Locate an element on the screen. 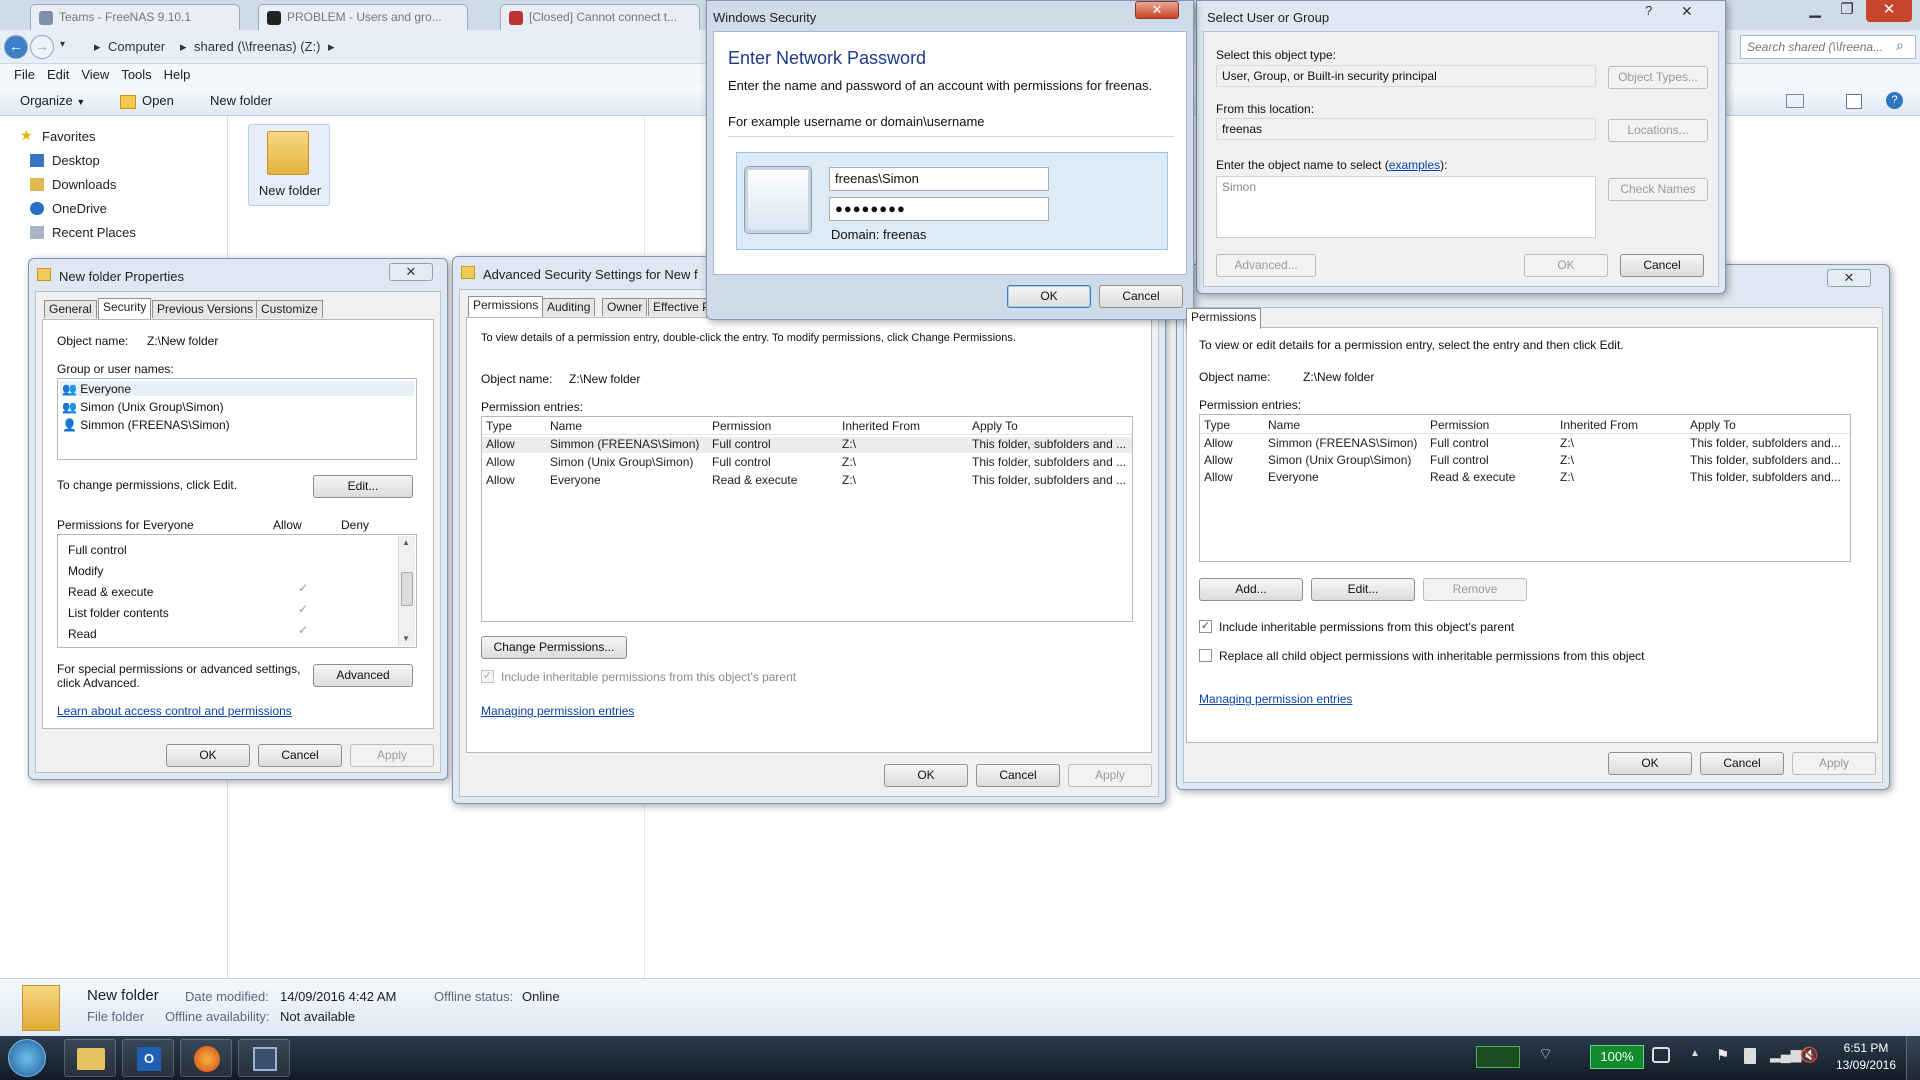 The width and height of the screenshot is (1920, 1080). open-button: Open is located at coordinates (158, 100).